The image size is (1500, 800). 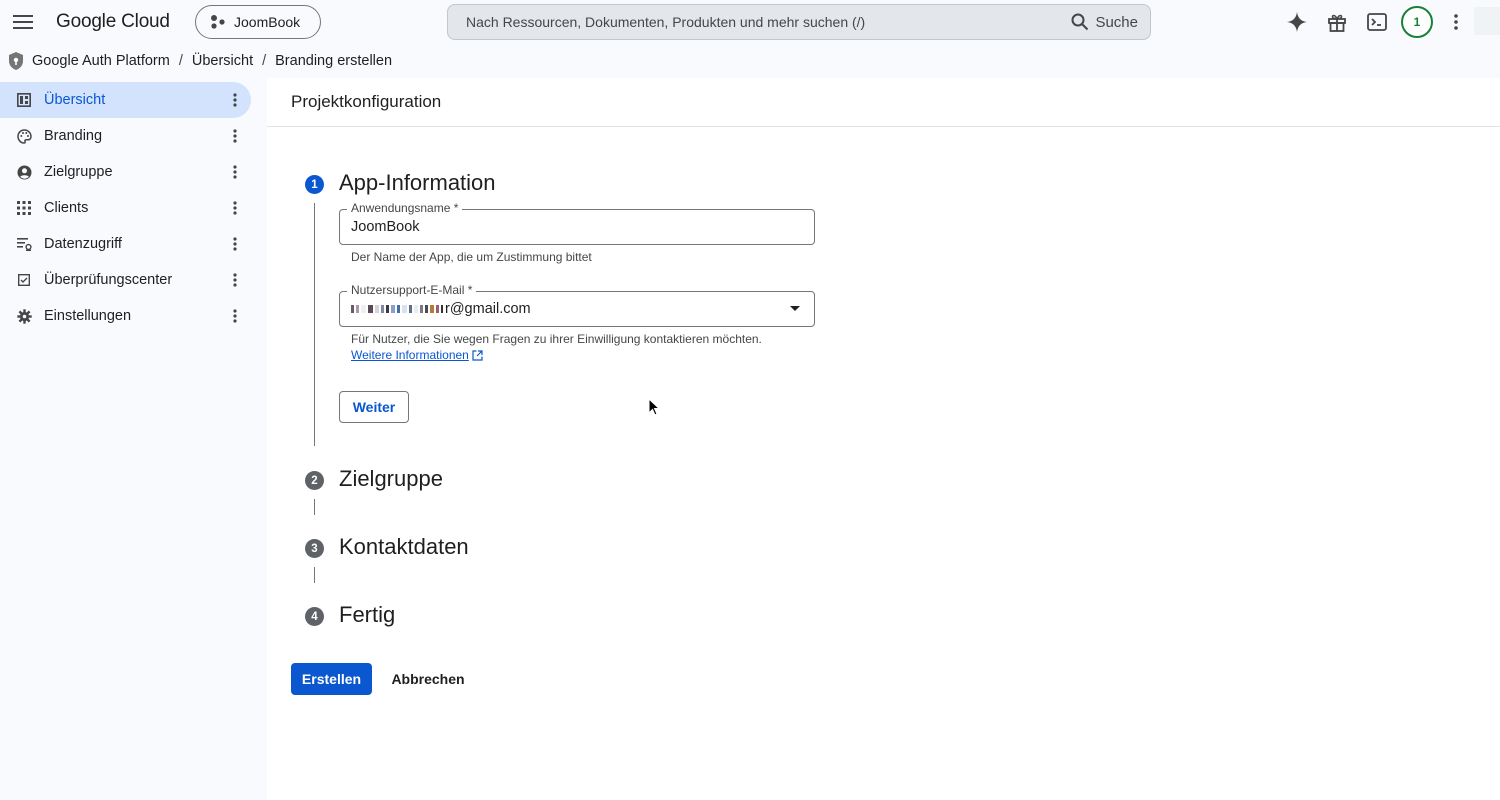 I want to click on step-title-audience: Zielgruppe, so click(x=391, y=479).